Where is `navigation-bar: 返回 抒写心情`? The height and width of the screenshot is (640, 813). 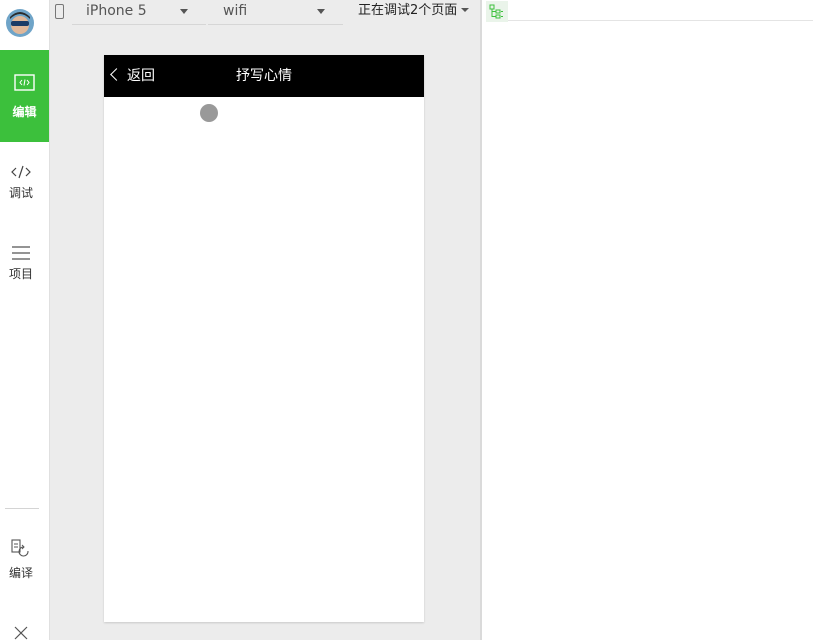 navigation-bar: 返回 抒写心情 is located at coordinates (264, 76).